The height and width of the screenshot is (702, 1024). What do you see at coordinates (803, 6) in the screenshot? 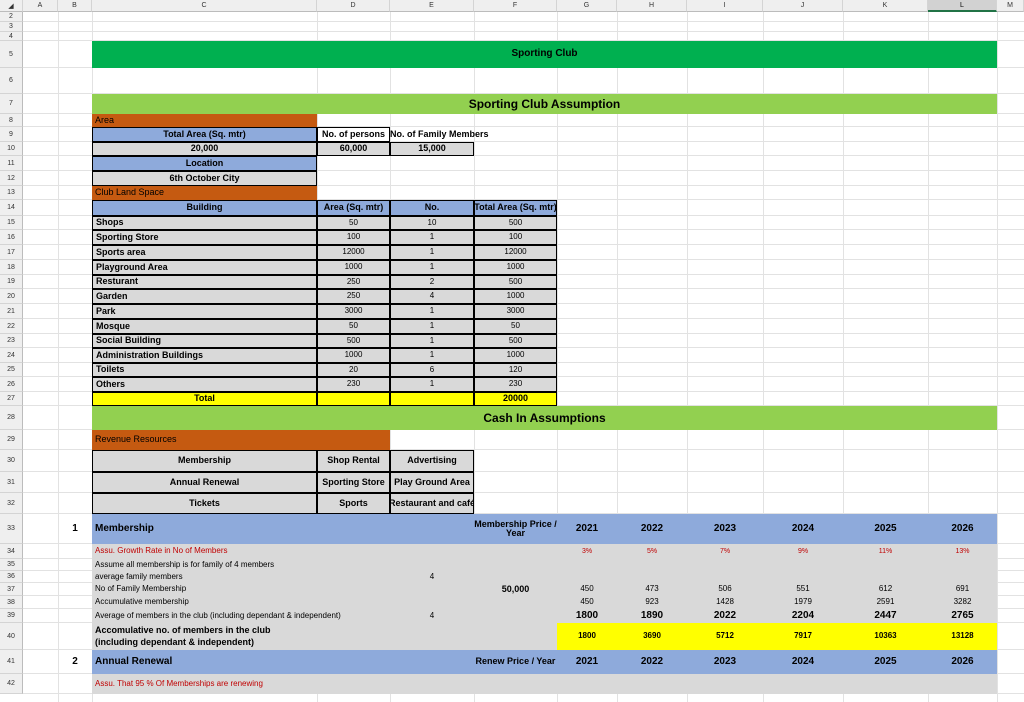
I see `column-header-j: J` at bounding box center [803, 6].